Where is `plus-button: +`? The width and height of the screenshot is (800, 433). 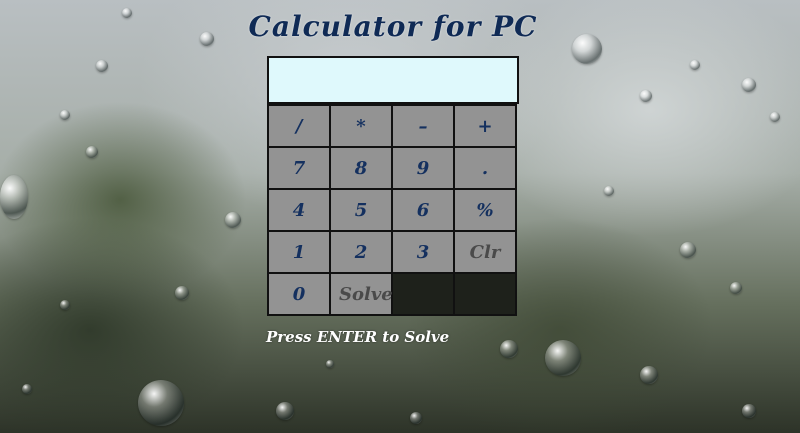 plus-button: + is located at coordinates (485, 126).